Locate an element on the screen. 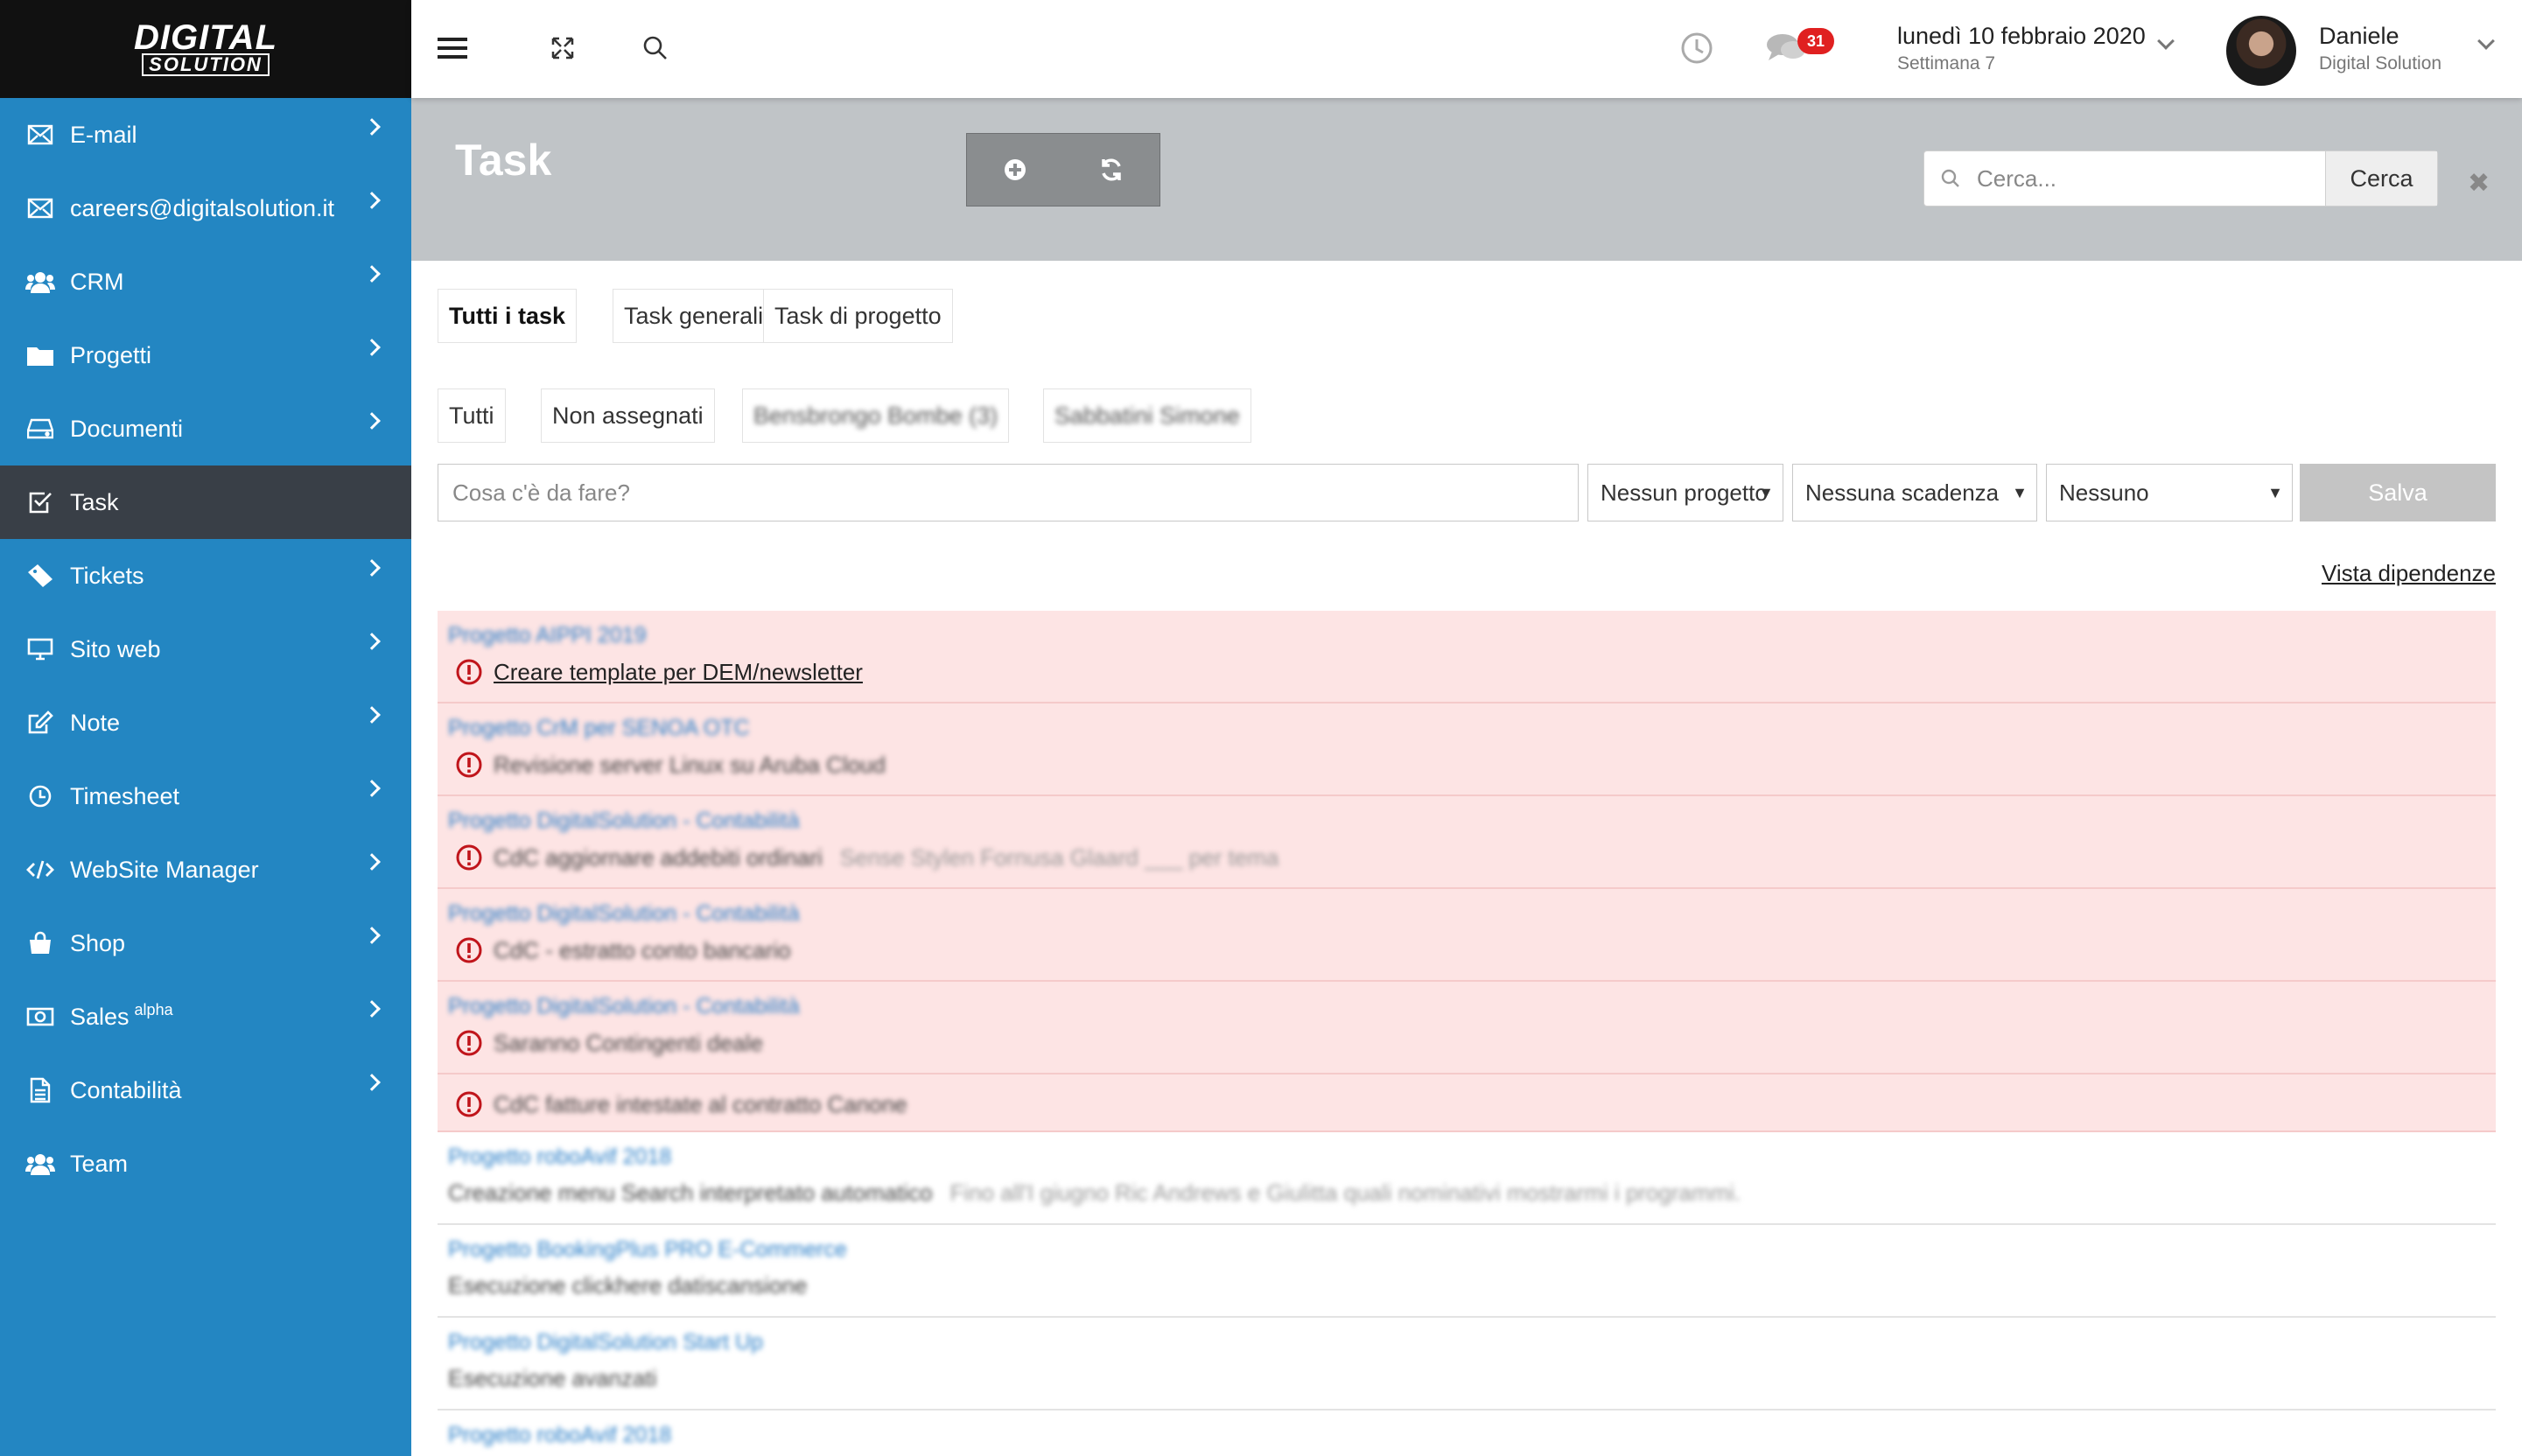  project-select: Nessun progetto ▼ is located at coordinates (1685, 493).